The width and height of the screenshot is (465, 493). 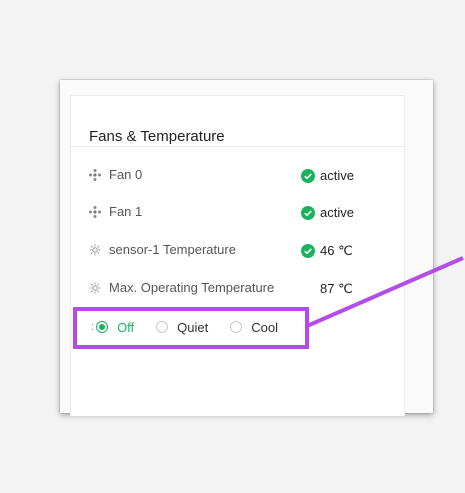 I want to click on row-fan-0: Fan 0 active, so click(x=237, y=175).